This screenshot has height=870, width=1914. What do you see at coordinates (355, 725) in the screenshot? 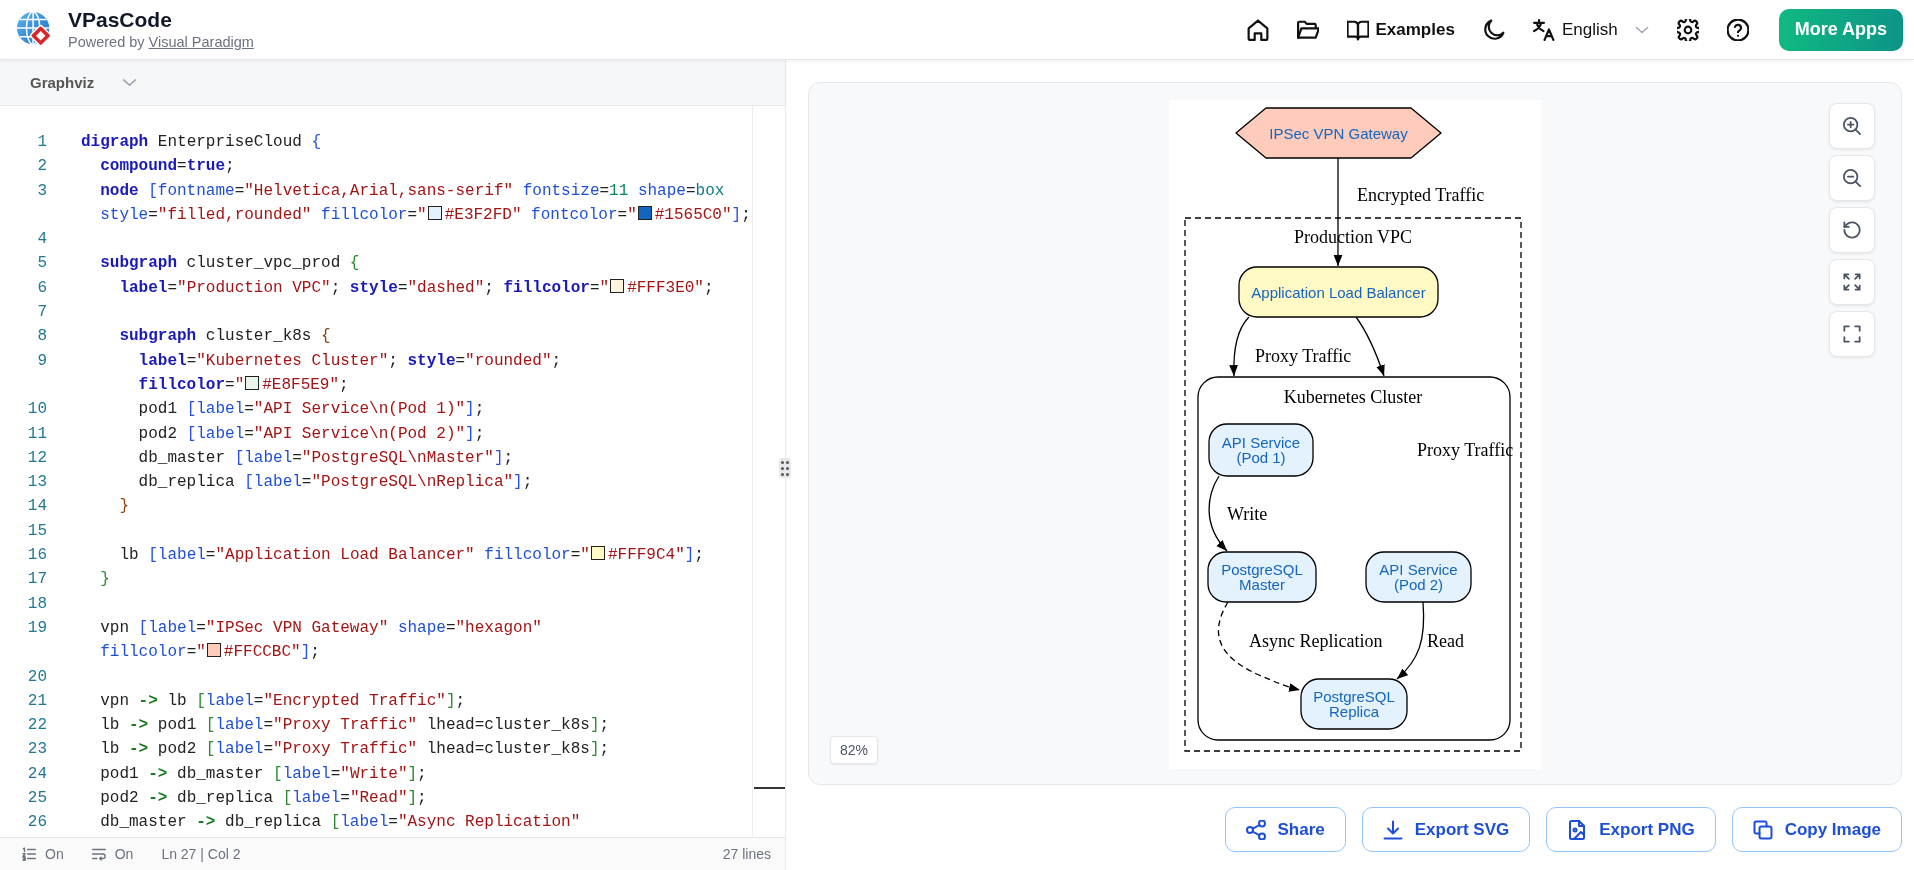
I see `code-text: lb -> pod1 [label="Proxy Traffic" lhead=cluster_k8s];` at bounding box center [355, 725].